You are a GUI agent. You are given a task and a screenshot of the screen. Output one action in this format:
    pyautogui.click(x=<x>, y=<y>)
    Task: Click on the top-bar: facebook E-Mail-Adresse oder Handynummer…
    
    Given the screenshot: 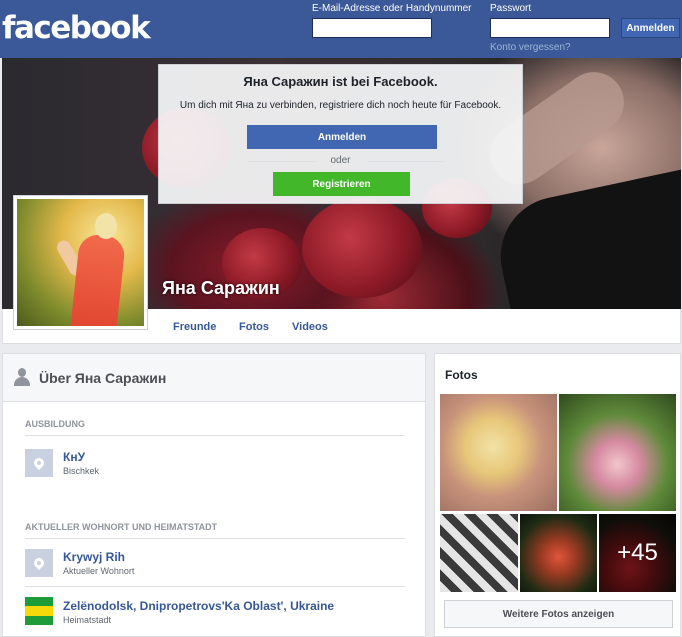 What is the action you would take?
    pyautogui.click(x=341, y=29)
    